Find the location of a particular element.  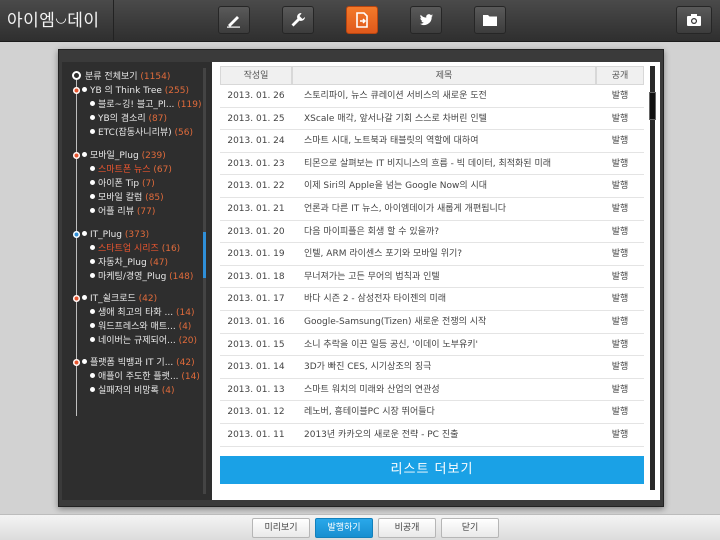

sidebar-category-item: 워드프레스와 매트... (4) is located at coordinates (140, 327).